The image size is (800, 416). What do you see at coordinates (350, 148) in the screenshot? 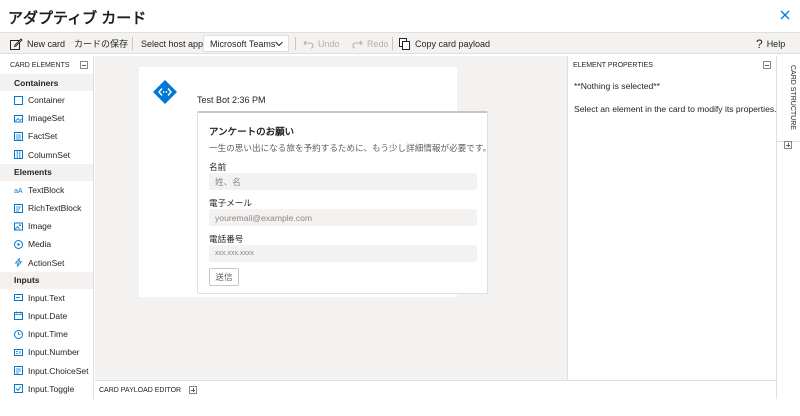
I see `card-description: 一生の思い出になる旅を予約するために、もう少し詳細情報が必要です。` at bounding box center [350, 148].